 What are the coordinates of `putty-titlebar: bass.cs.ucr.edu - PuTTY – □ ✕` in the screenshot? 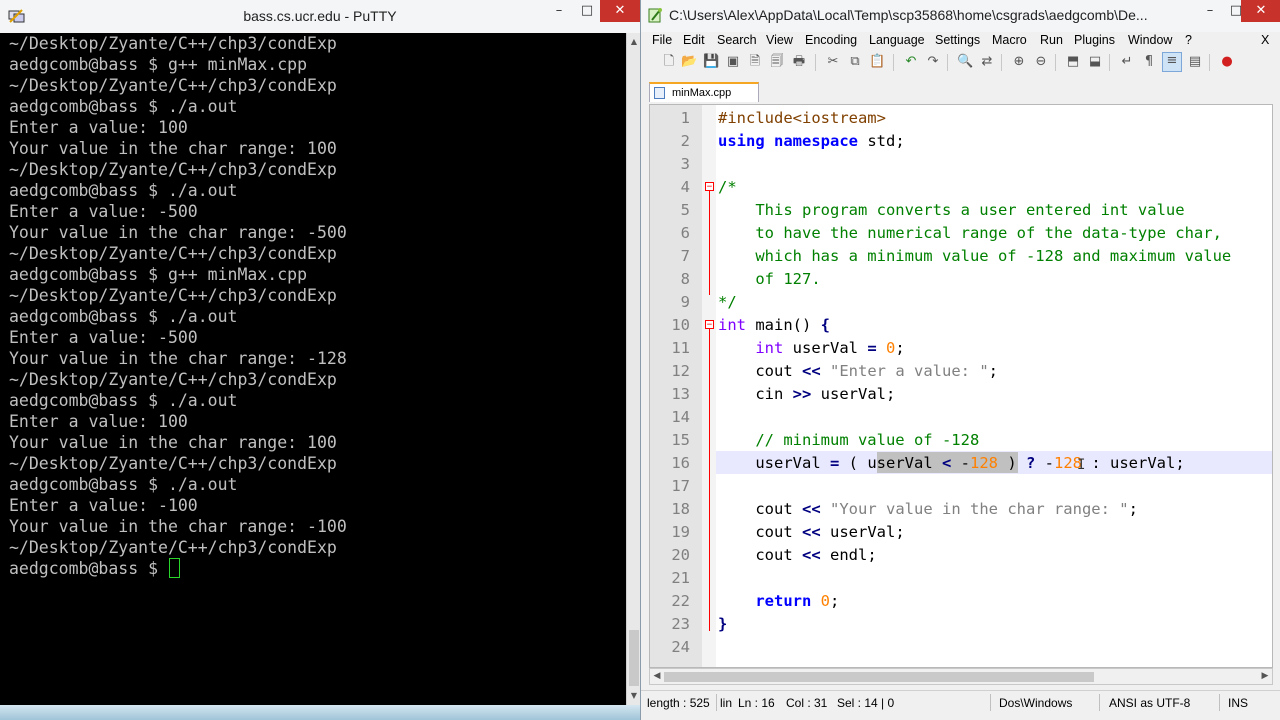 It's located at (320, 17).